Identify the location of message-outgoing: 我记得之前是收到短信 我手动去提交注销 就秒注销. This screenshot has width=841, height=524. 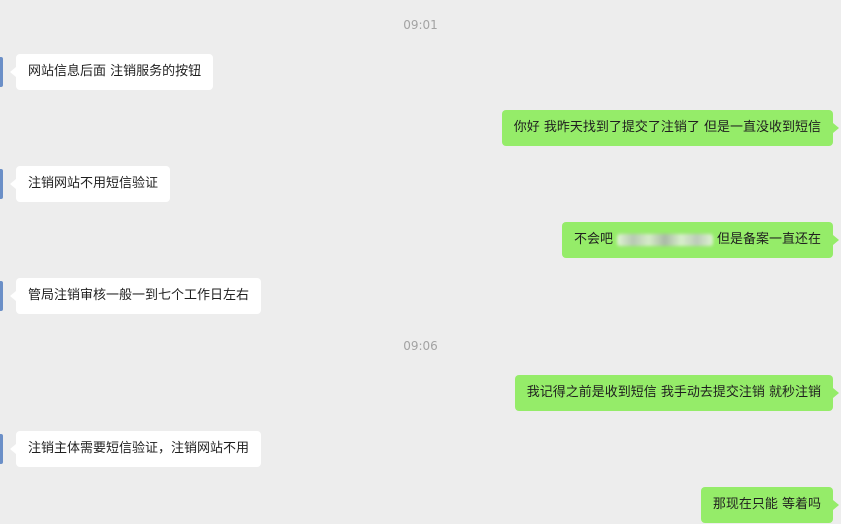
(677, 393).